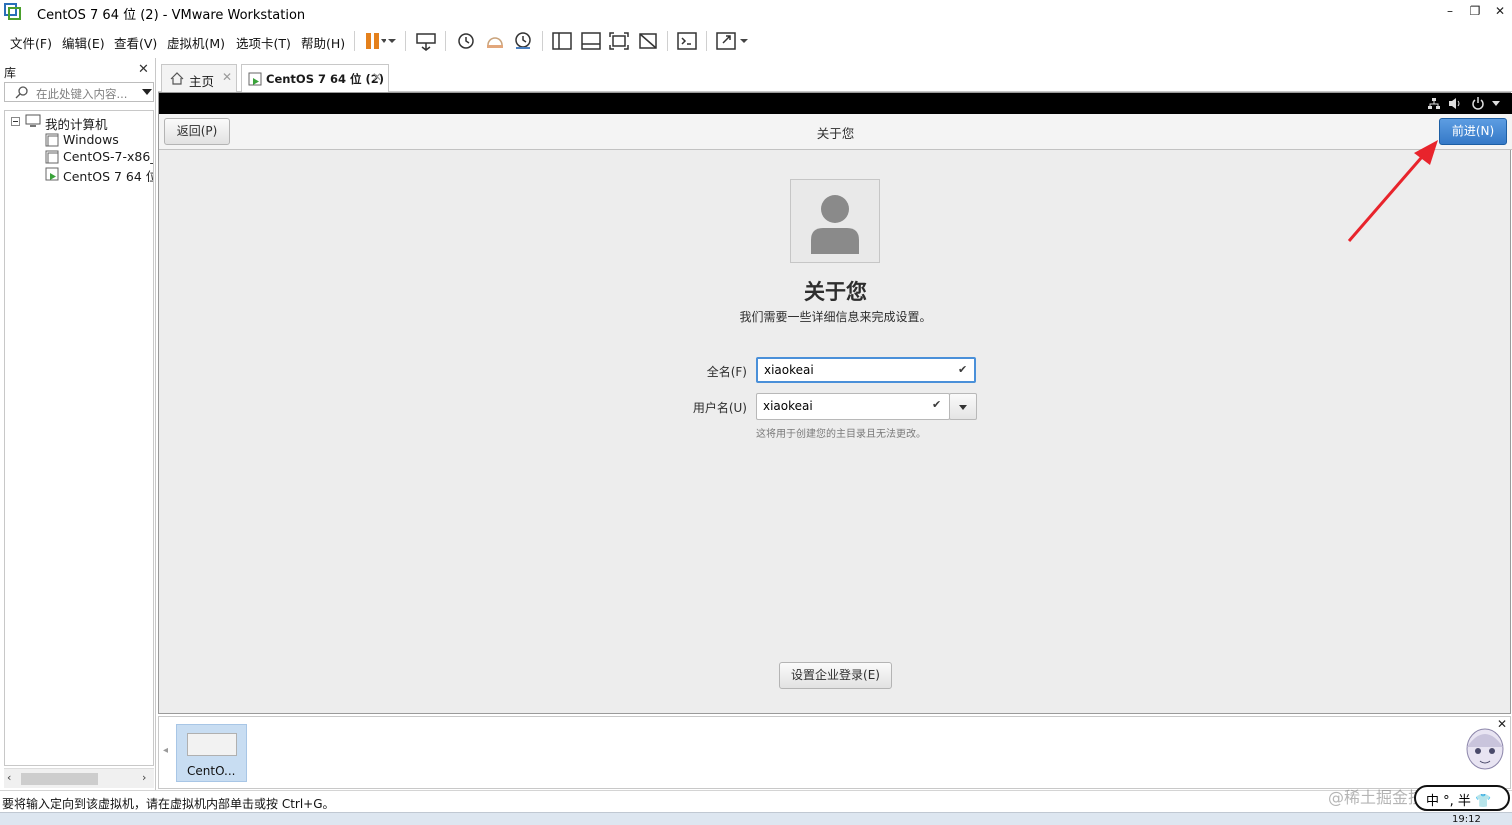  What do you see at coordinates (202, 81) in the screenshot?
I see `tab-label: 主页` at bounding box center [202, 81].